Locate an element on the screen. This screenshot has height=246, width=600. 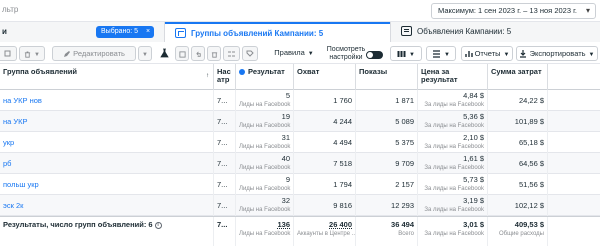
tab-campaigns-label: и is located at coordinates (4, 31).